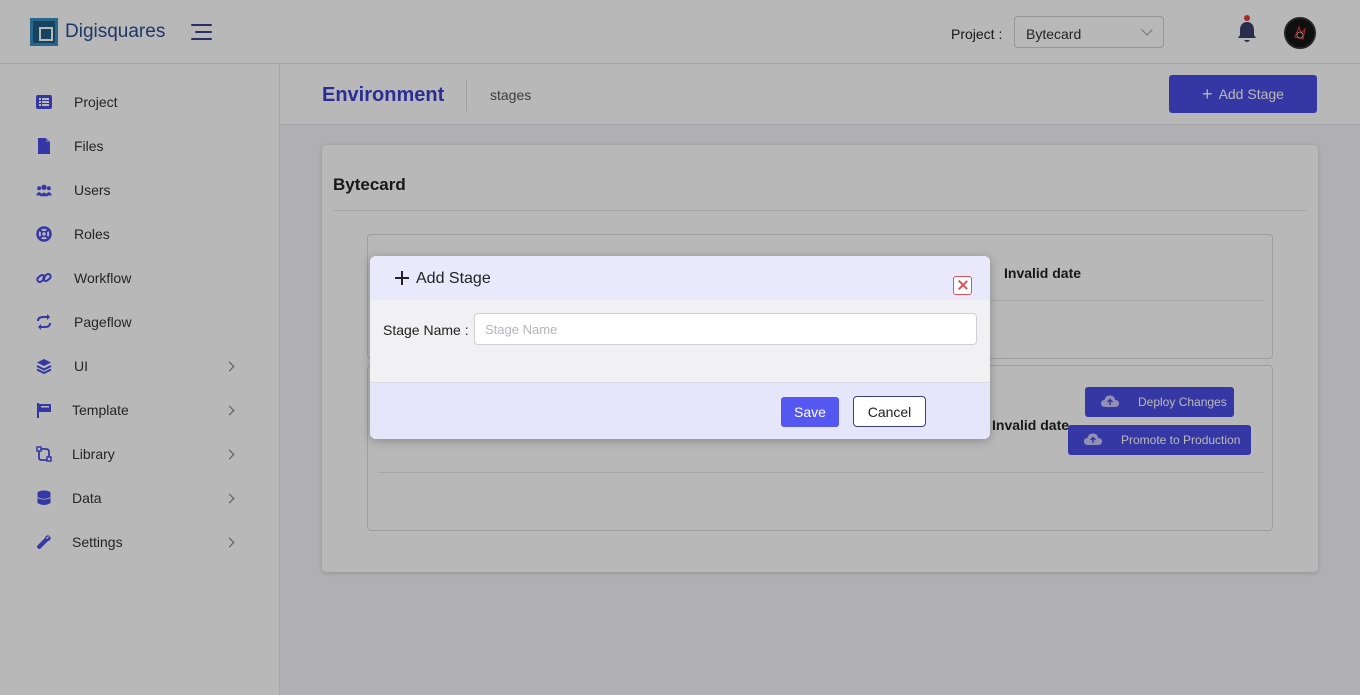 The height and width of the screenshot is (695, 1360). I want to click on stage-name-input, so click(725, 329).